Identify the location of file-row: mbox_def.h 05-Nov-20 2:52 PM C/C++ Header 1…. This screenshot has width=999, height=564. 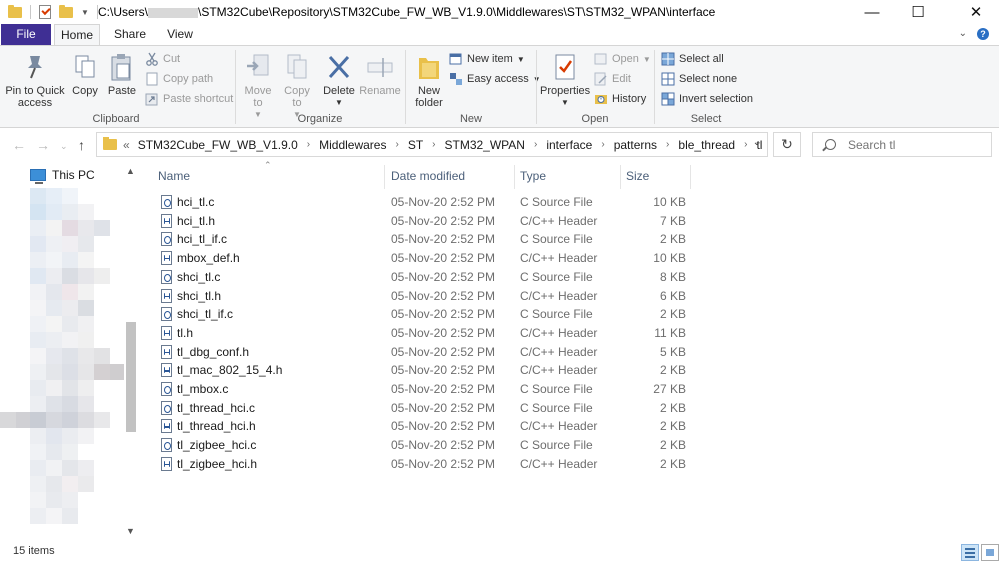
(574, 258).